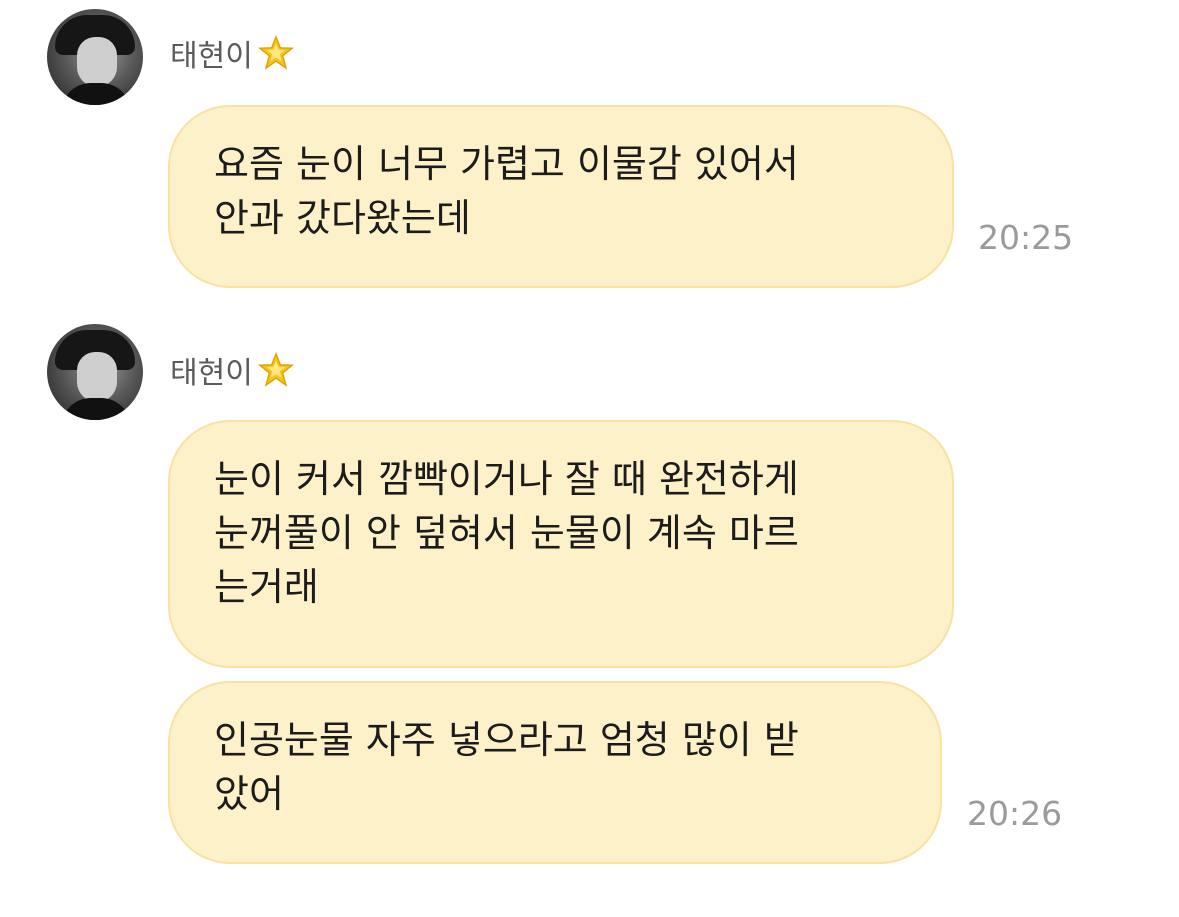 This screenshot has width=1179, height=917. What do you see at coordinates (1026, 237) in the screenshot?
I see `message-time: 20:25` at bounding box center [1026, 237].